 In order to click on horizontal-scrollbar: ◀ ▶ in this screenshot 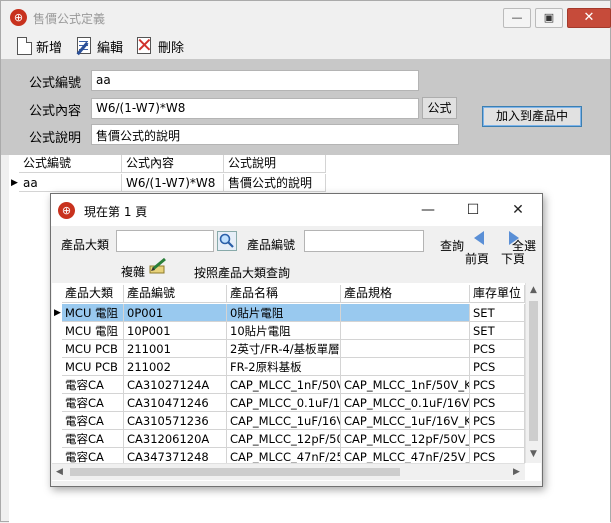, I will do `click(288, 471)`.